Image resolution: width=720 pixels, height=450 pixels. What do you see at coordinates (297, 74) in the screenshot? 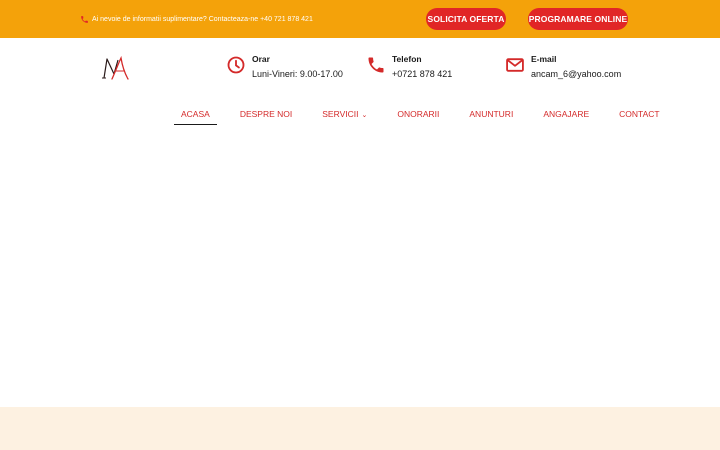
I see `hours-value: Luni-Vineri: 9.00-17.00` at bounding box center [297, 74].